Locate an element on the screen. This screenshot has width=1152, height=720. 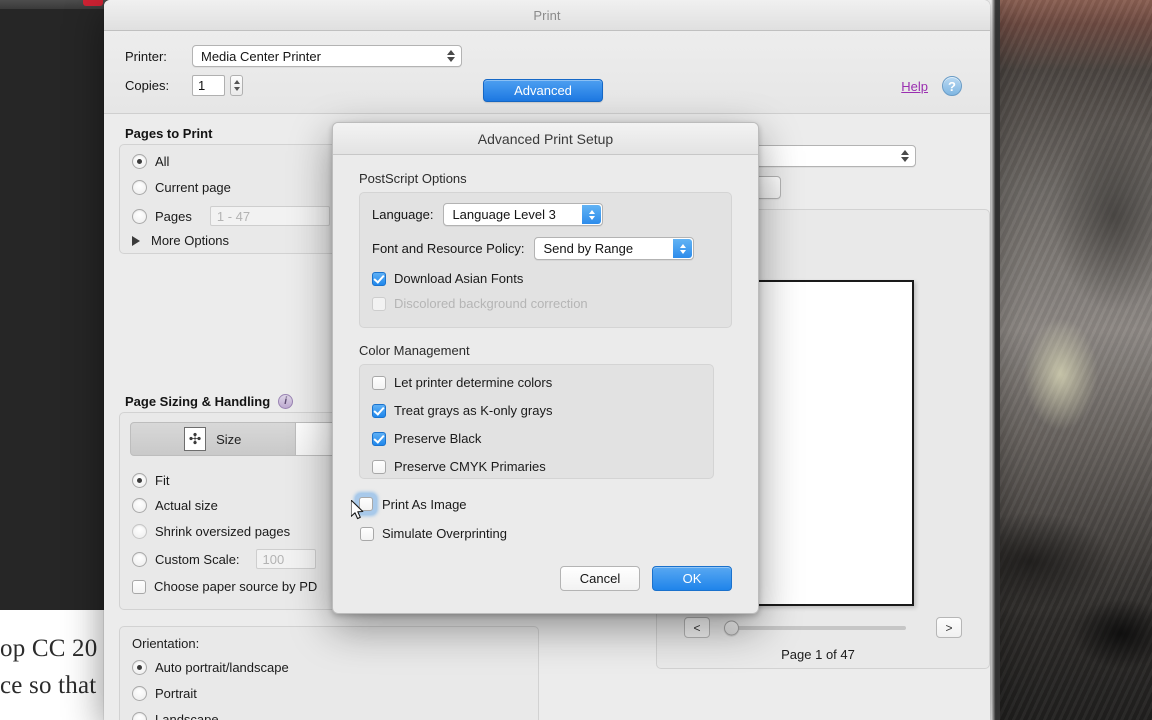
printer-select: Media Center Printer is located at coordinates (327, 56).